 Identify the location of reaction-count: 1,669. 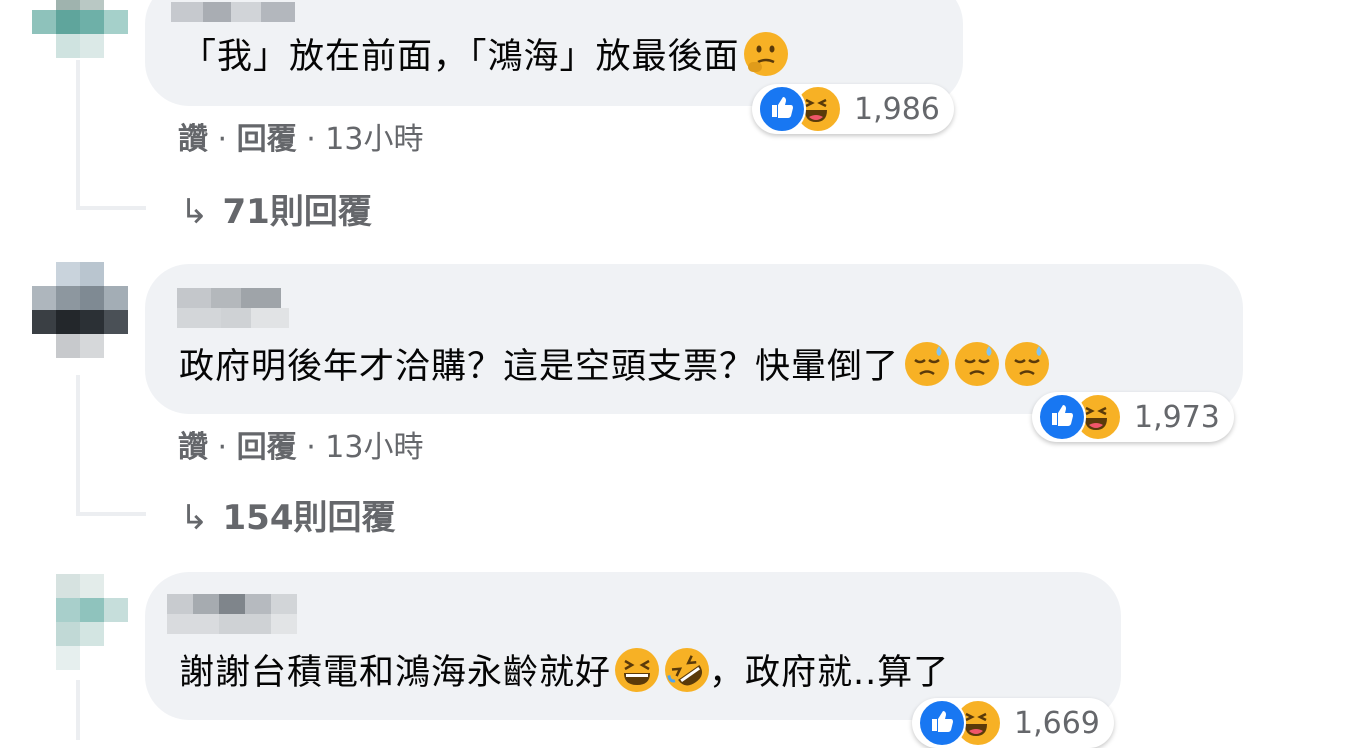
(1057, 723).